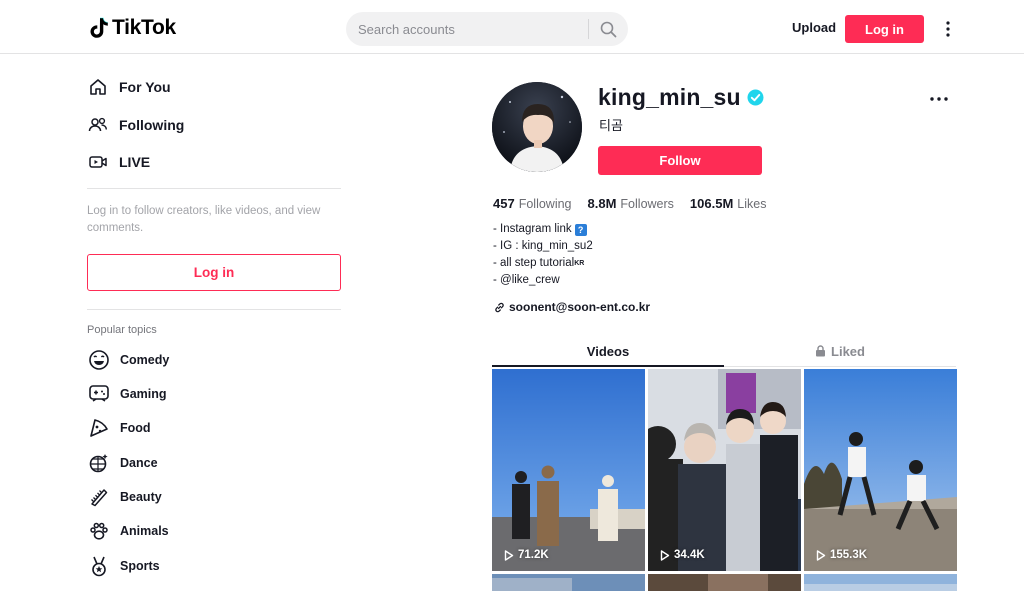 This screenshot has width=1024, height=591. What do you see at coordinates (752, 204) in the screenshot?
I see `likes-label: Likes` at bounding box center [752, 204].